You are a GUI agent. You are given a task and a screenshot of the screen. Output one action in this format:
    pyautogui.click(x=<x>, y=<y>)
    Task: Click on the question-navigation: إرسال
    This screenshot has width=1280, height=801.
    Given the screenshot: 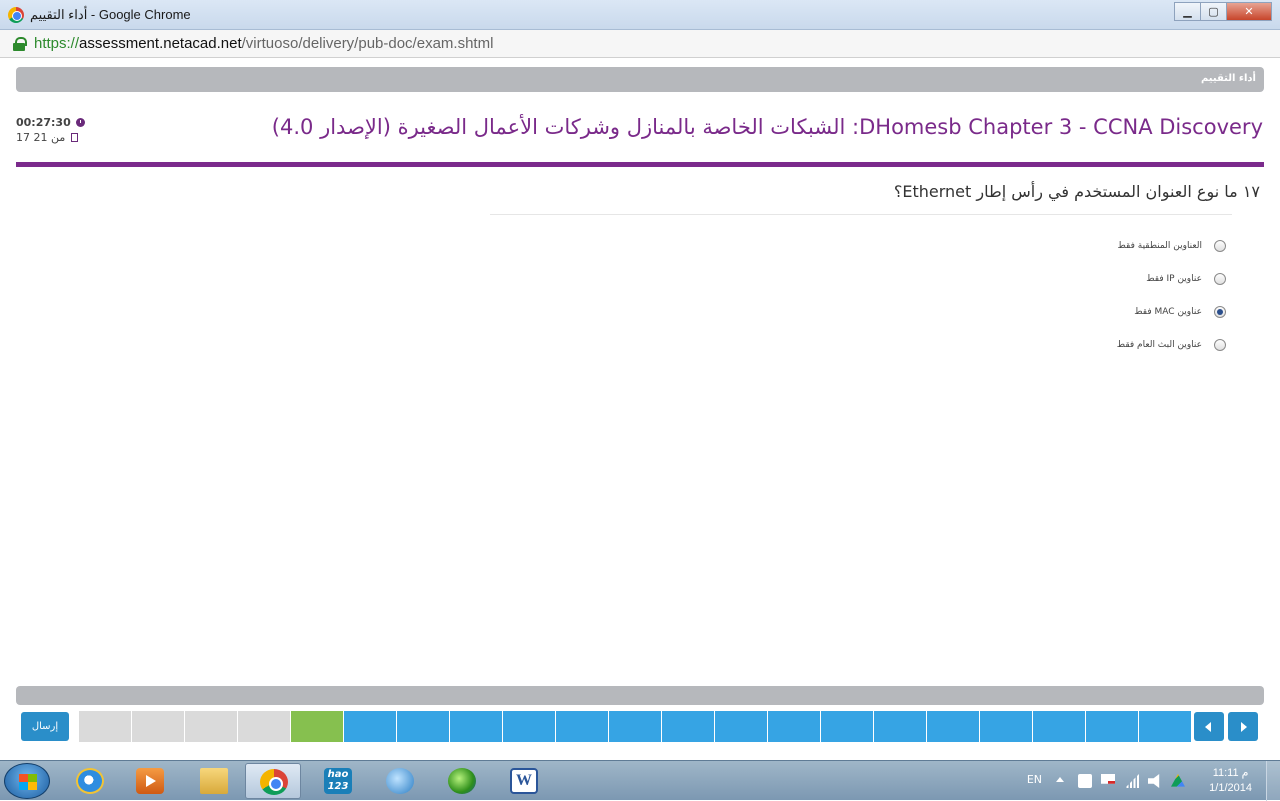 What is the action you would take?
    pyautogui.click(x=640, y=726)
    